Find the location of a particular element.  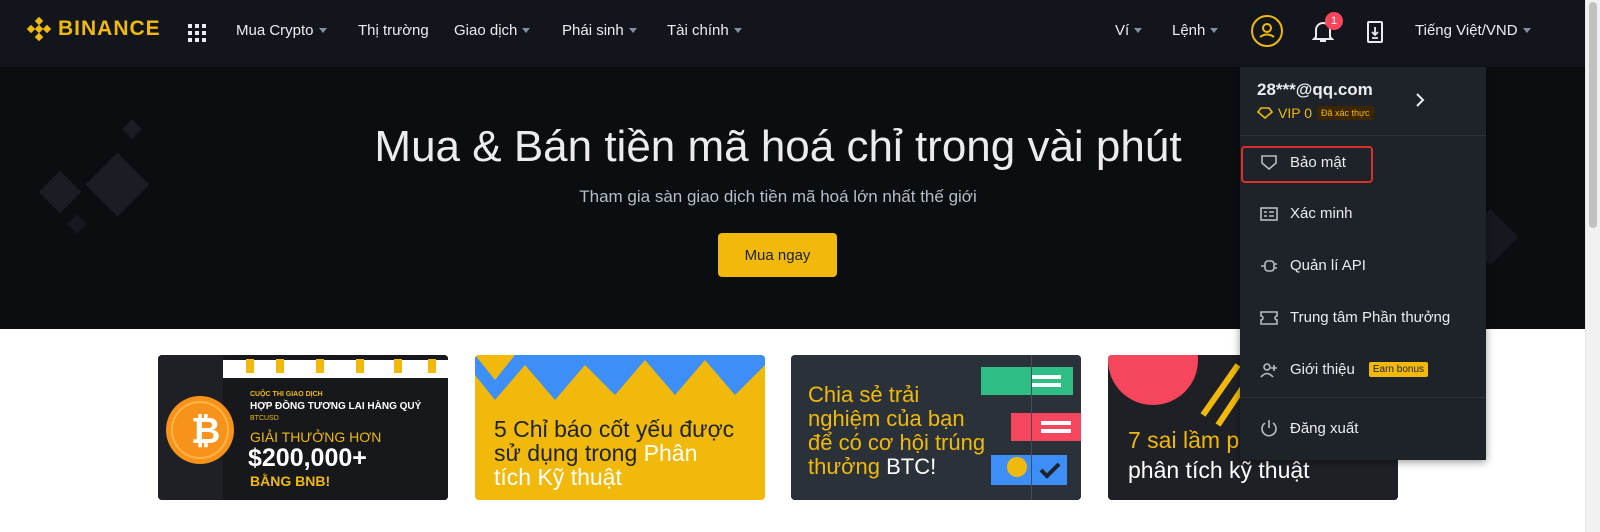

chevron-right-icon is located at coordinates (1420, 100).